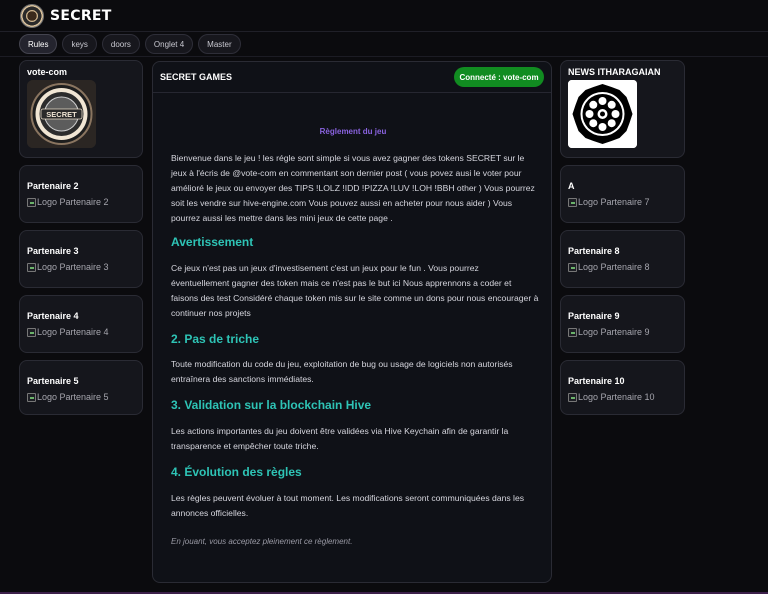  I want to click on panel-title: SECRET GAMES, so click(196, 77).